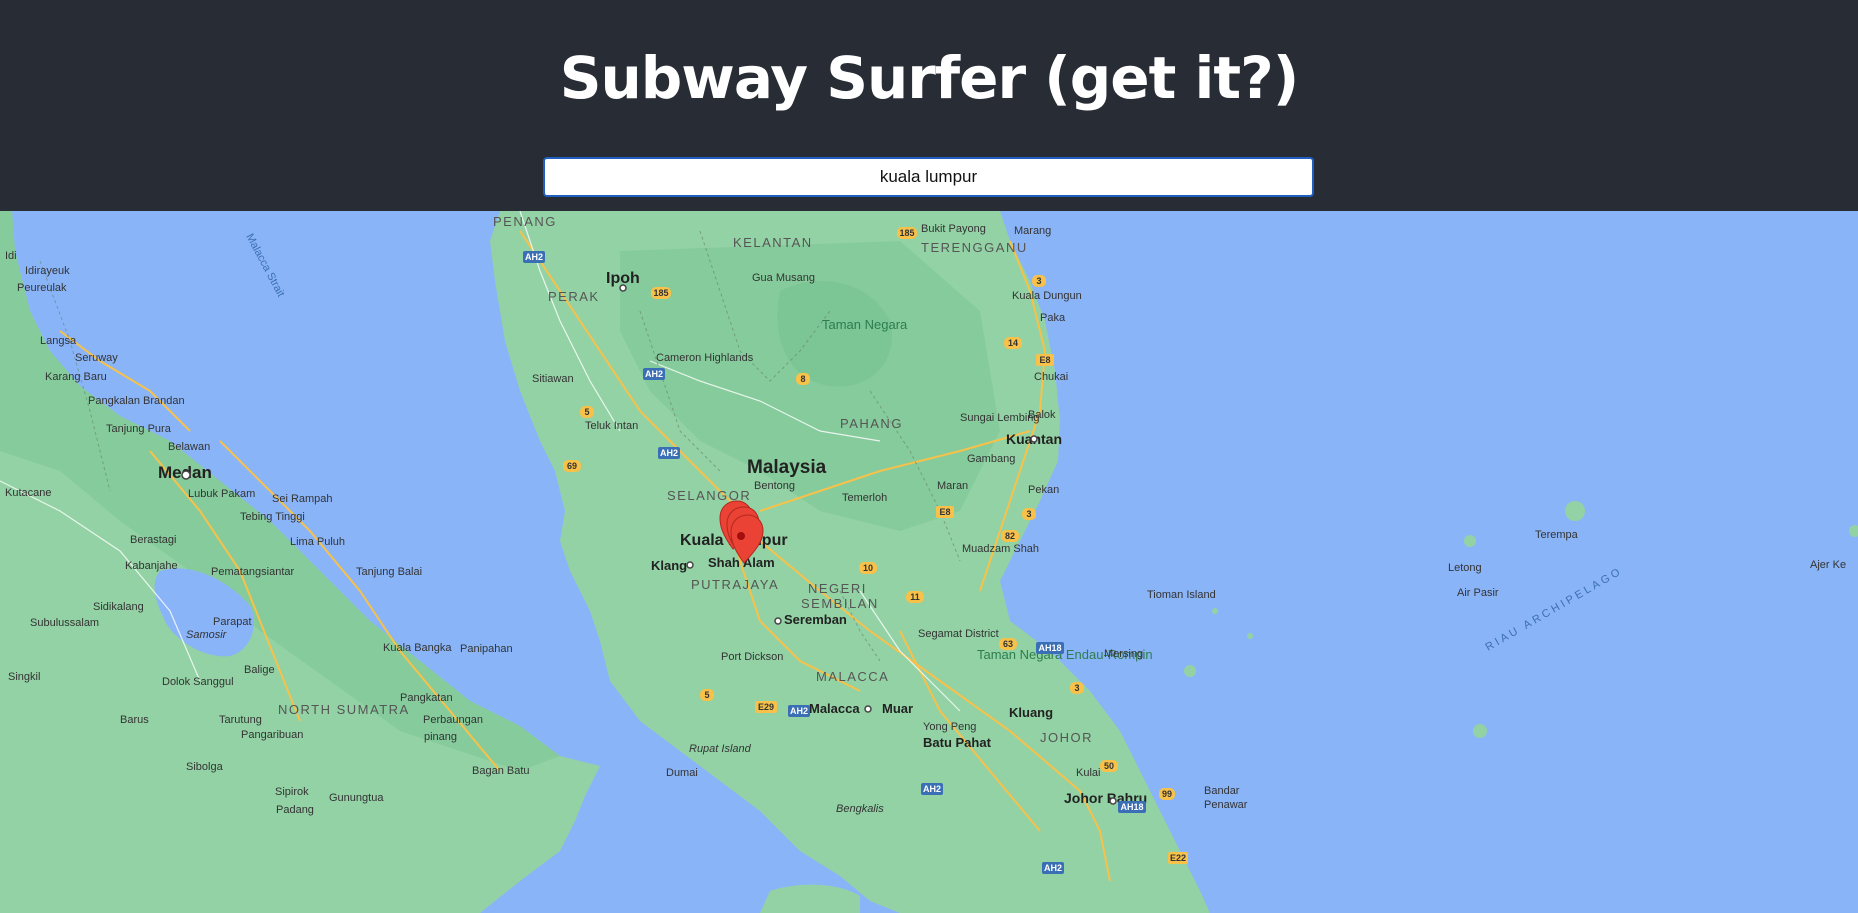 This screenshot has height=913, width=1858. Describe the element at coordinates (232, 622) in the screenshot. I see `label-parapat: Parapat` at that location.